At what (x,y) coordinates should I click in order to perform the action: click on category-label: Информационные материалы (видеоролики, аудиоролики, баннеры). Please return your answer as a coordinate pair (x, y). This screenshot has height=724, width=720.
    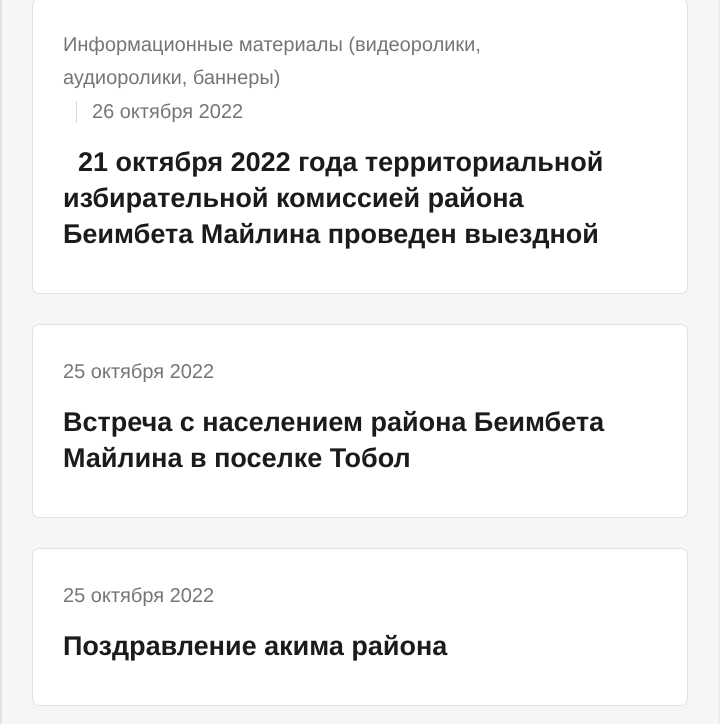
    Looking at the image, I should click on (272, 62).